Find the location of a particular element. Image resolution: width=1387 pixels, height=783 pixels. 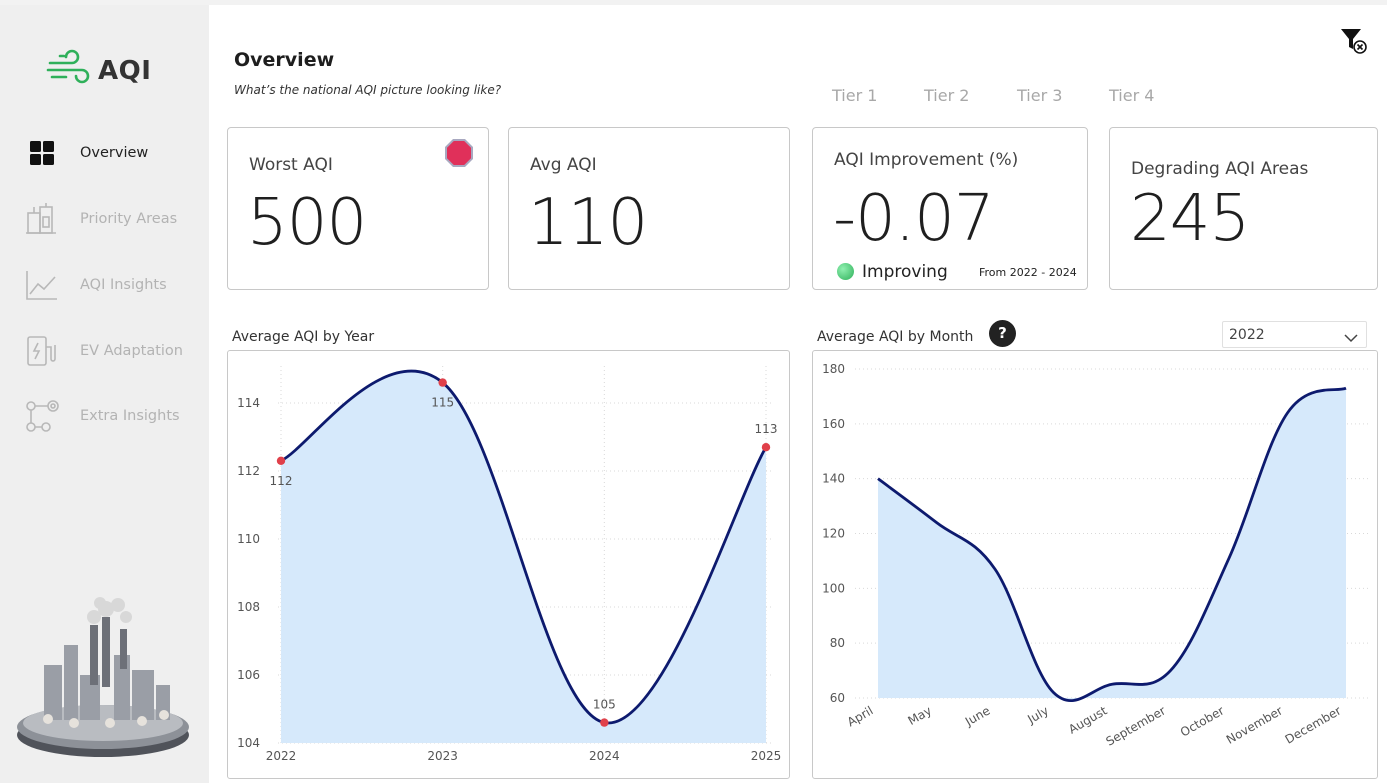

y-tick-label: 106 is located at coordinates (248, 675).